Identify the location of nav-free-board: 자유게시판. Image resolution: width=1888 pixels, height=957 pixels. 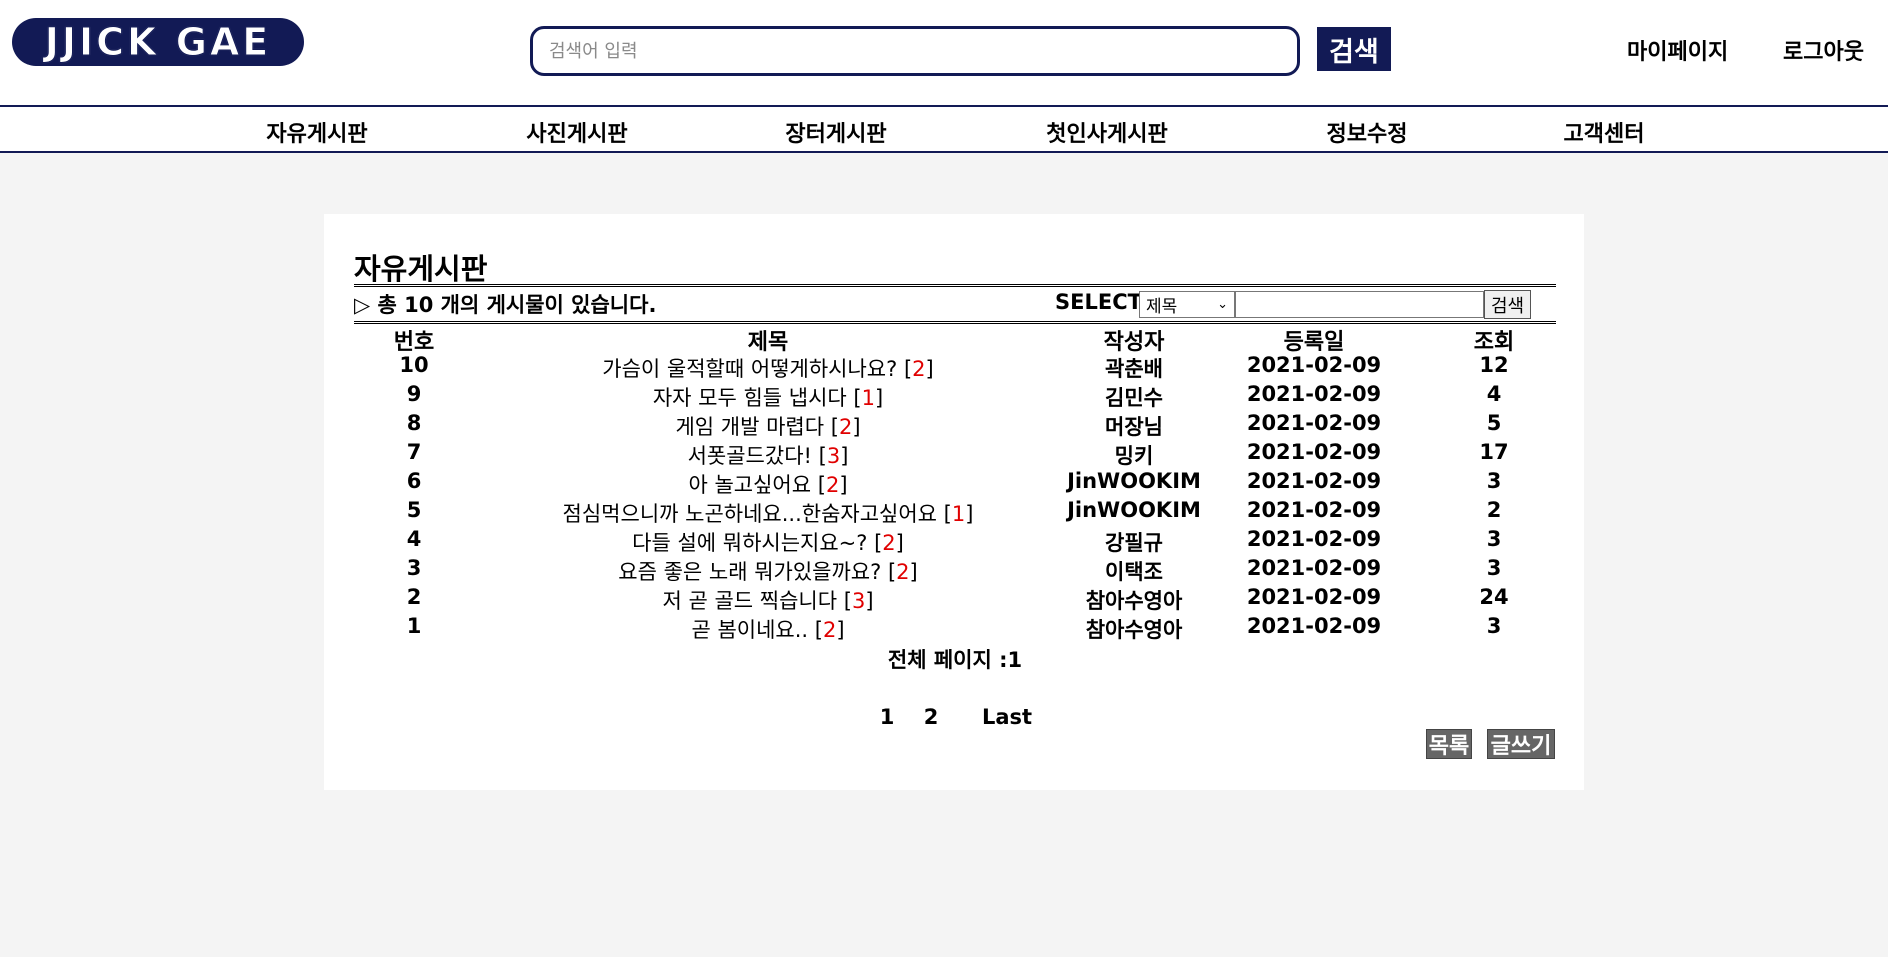
(316, 132).